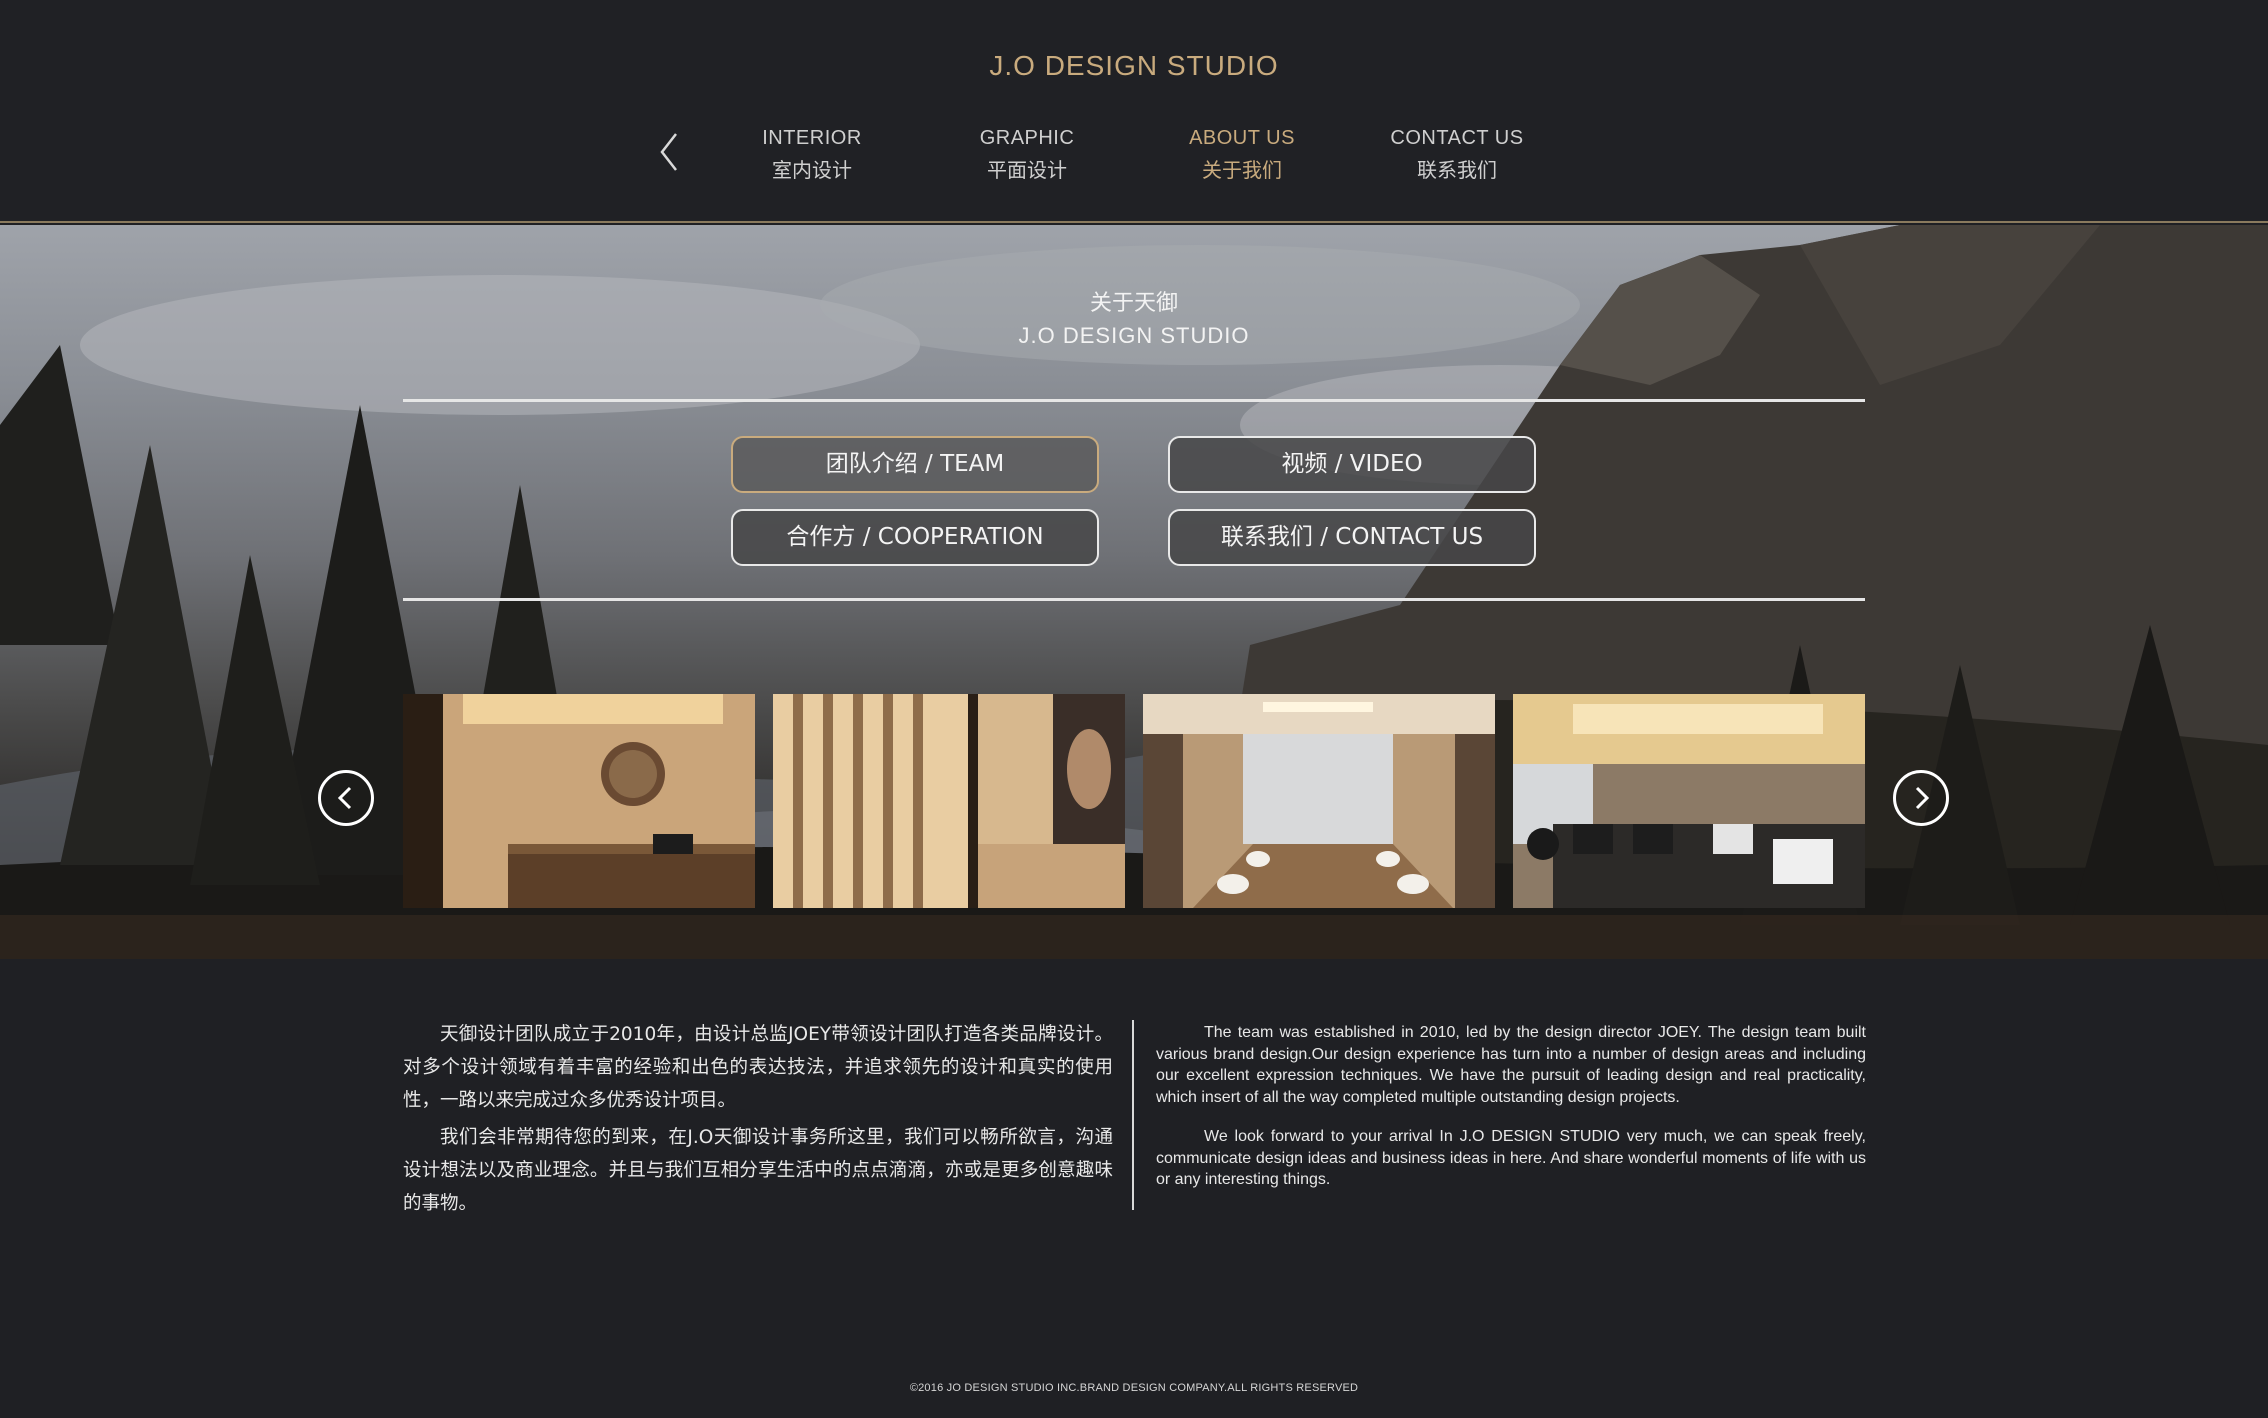 The width and height of the screenshot is (2268, 1418). What do you see at coordinates (1027, 138) in the screenshot?
I see `nav-label-en: GRAPHIC` at bounding box center [1027, 138].